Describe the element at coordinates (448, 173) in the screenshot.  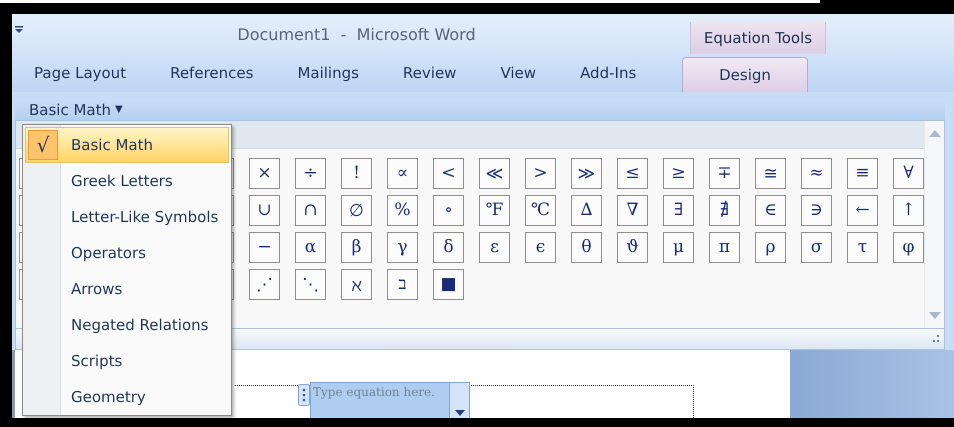
I see `symbol-button: <` at that location.